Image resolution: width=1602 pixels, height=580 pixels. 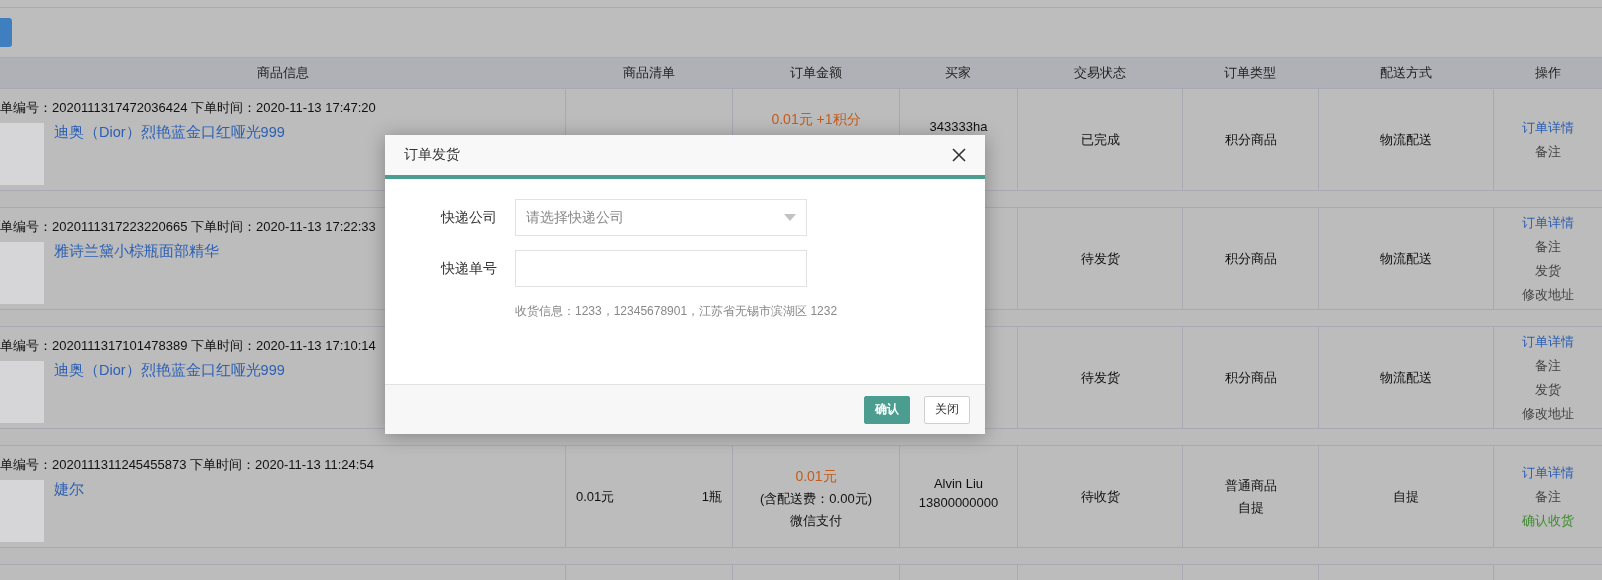 What do you see at coordinates (432, 155) in the screenshot?
I see `dialog-title: 订单发货` at bounding box center [432, 155].